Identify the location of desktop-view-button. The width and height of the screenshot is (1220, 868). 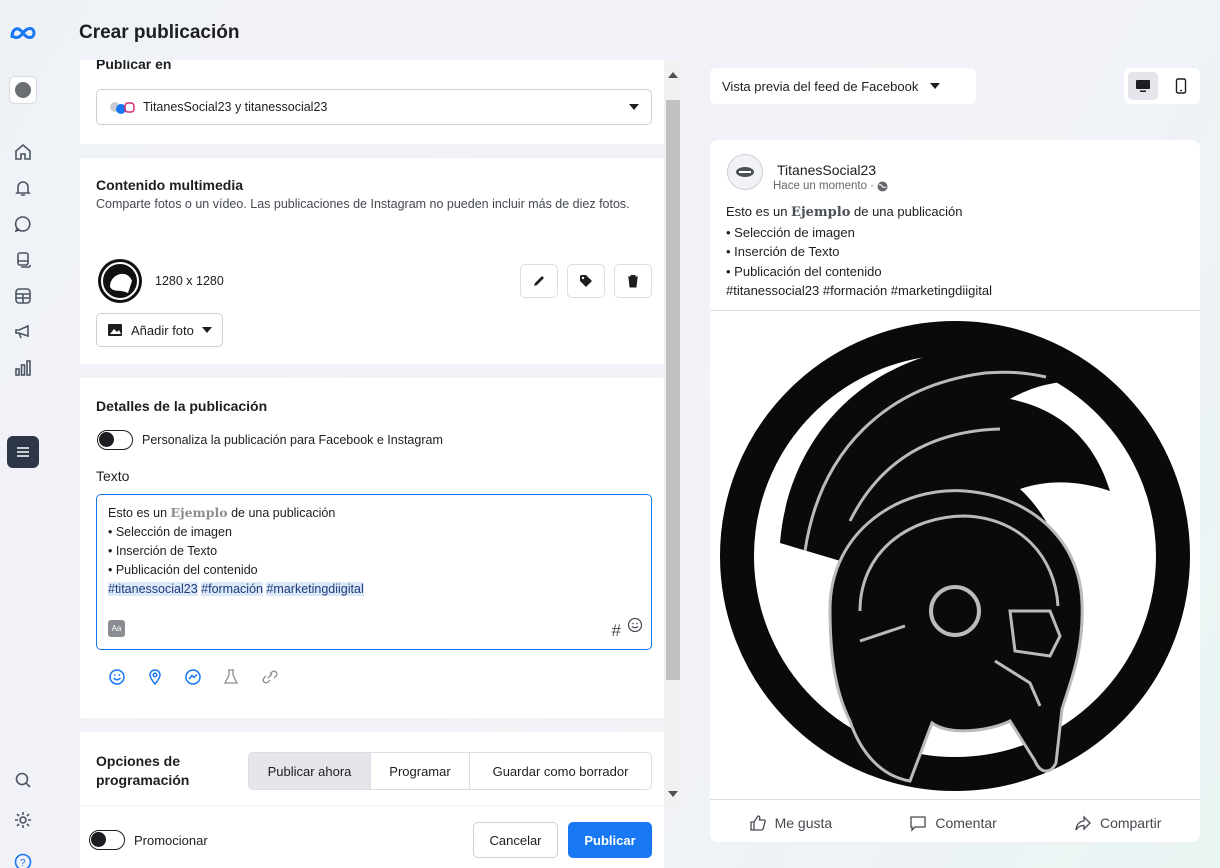
(1143, 86).